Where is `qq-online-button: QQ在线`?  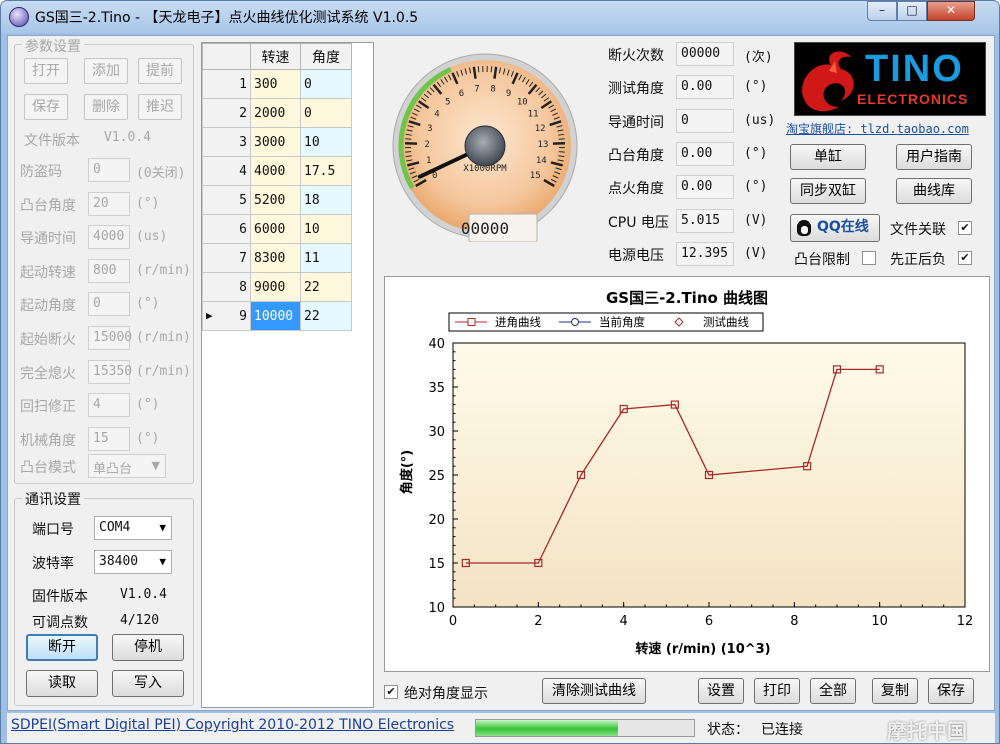 qq-online-button: QQ在线 is located at coordinates (835, 228).